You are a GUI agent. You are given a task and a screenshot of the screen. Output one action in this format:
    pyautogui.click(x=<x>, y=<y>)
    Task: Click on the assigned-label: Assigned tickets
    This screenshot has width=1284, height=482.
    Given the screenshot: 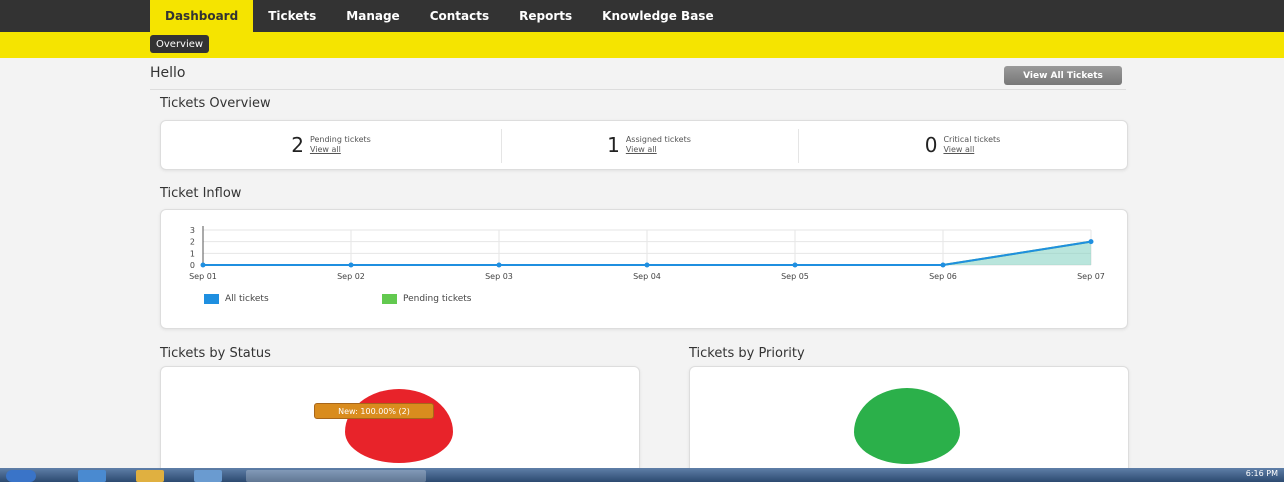 What is the action you would take?
    pyautogui.click(x=658, y=139)
    